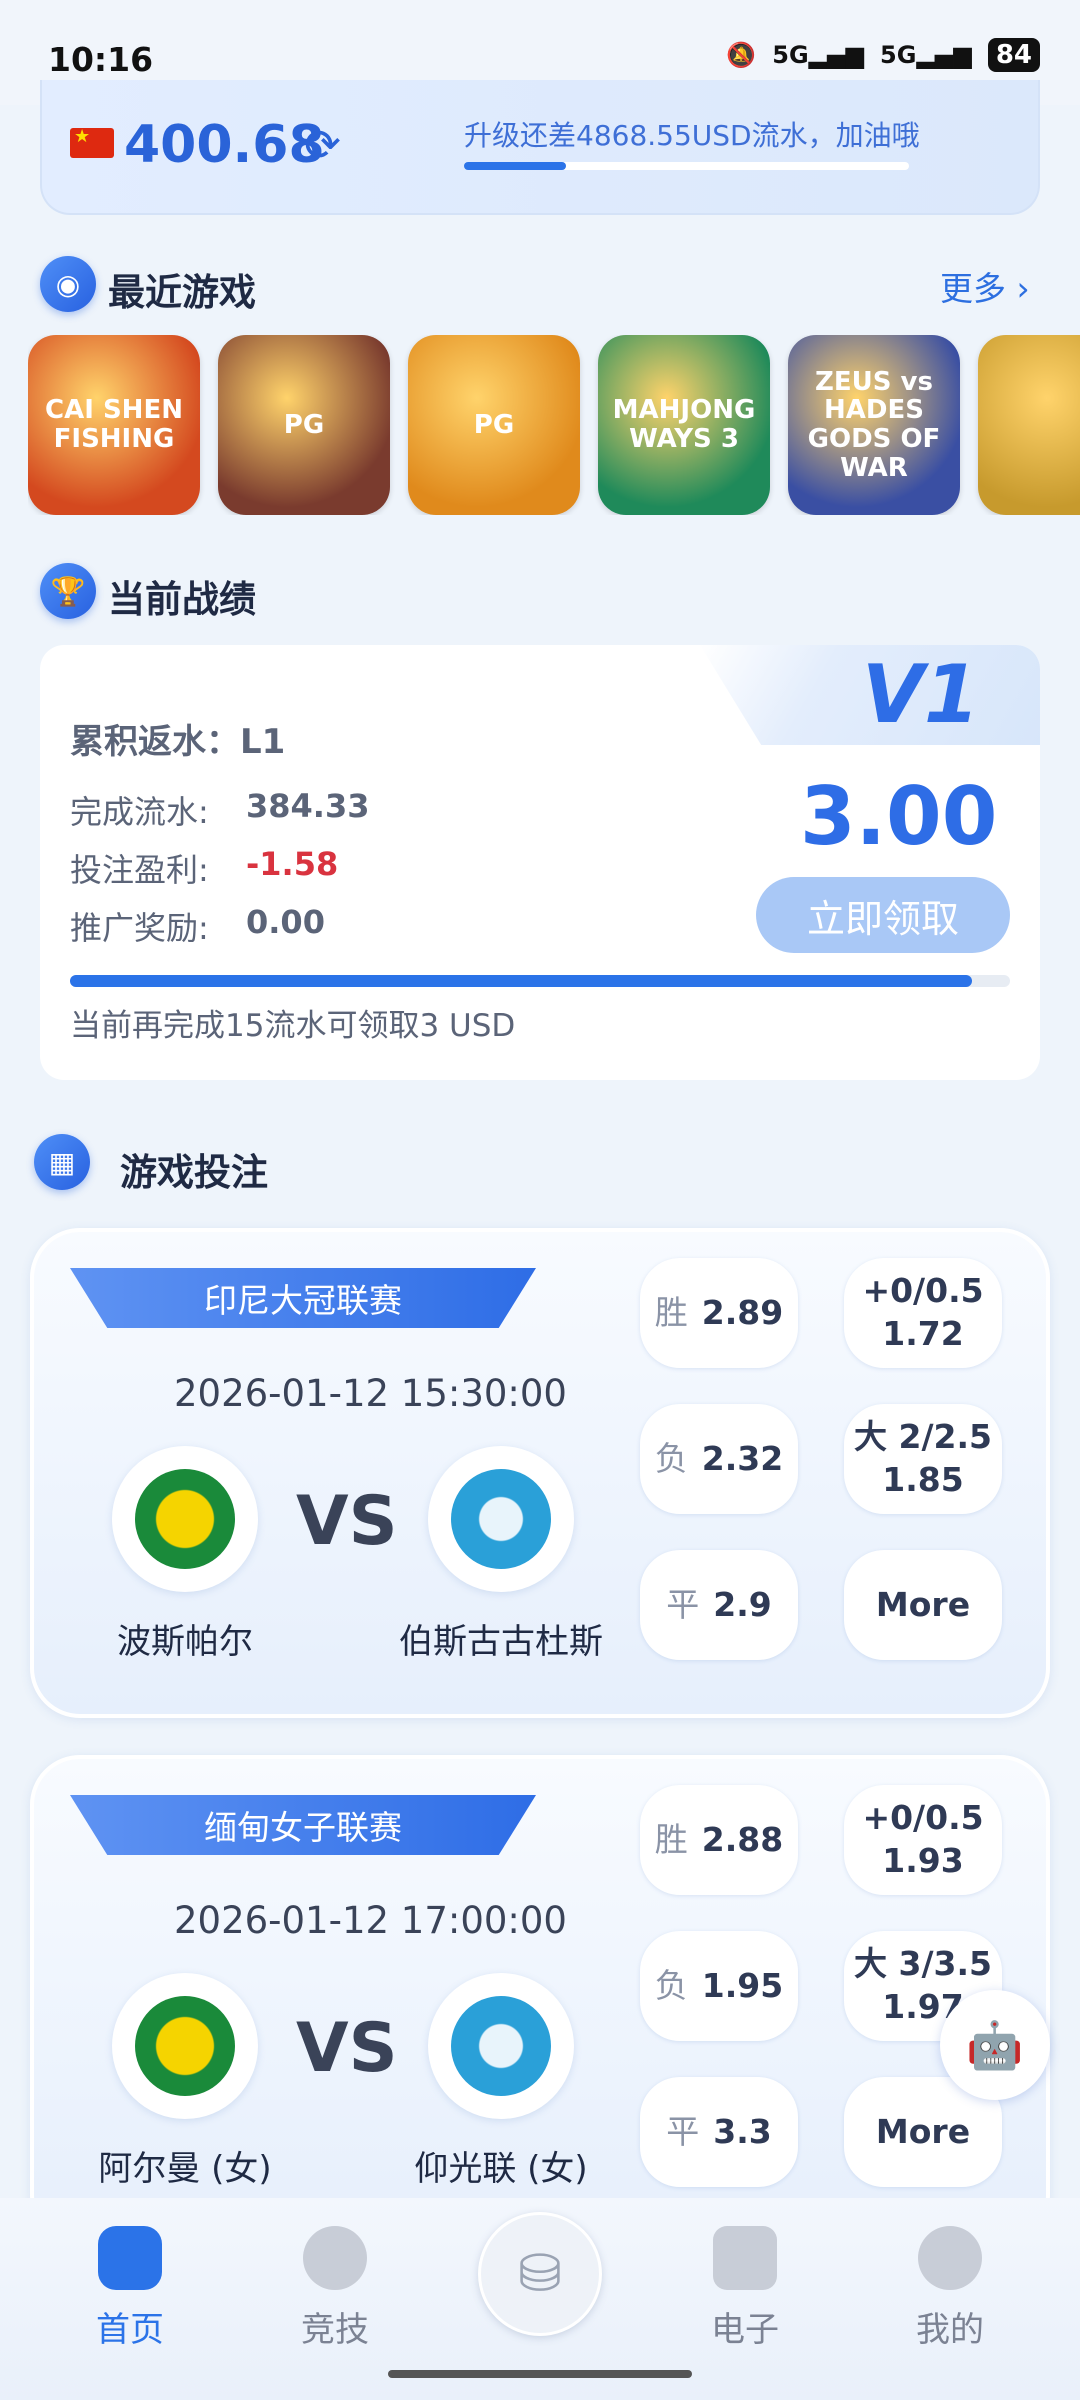 The image size is (1080, 2400). Describe the element at coordinates (114, 425) in the screenshot. I see `game-tile: CAI SHEN FISHING` at that location.